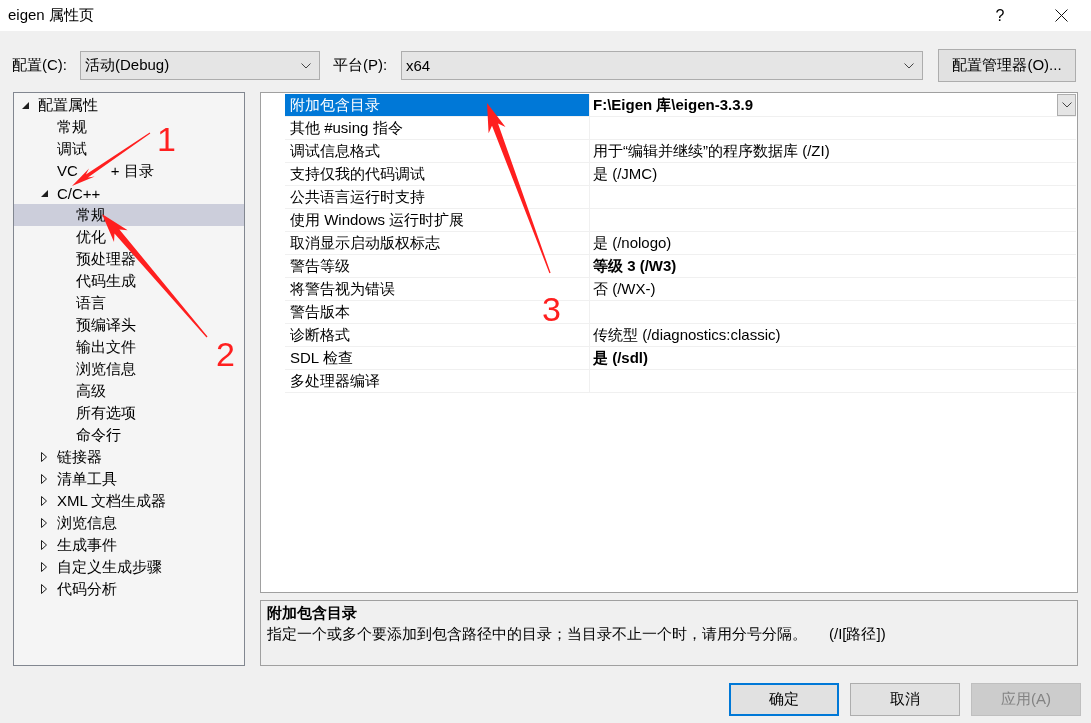 The height and width of the screenshot is (723, 1091). Describe the element at coordinates (112, 501) in the screenshot. I see `tree-item: XML 文档生成器` at that location.